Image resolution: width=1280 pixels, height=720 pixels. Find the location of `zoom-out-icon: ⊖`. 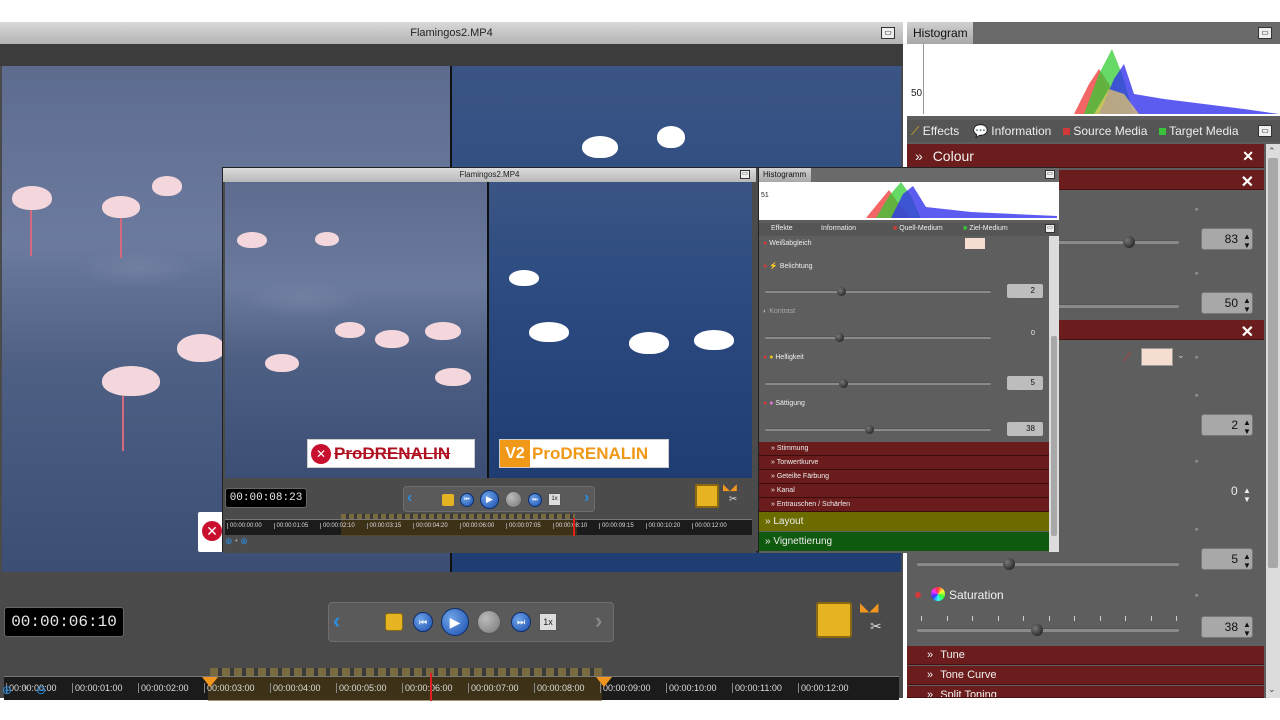

zoom-out-icon: ⊖ is located at coordinates (41, 690).